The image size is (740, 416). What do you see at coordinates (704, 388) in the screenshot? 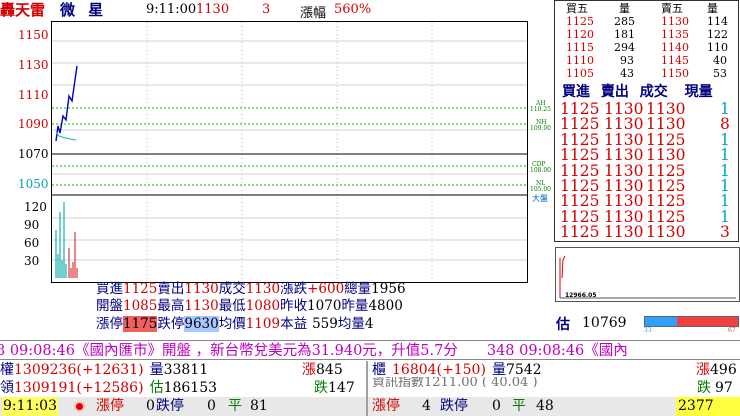
I see `otc-down-label: 跌` at bounding box center [704, 388].